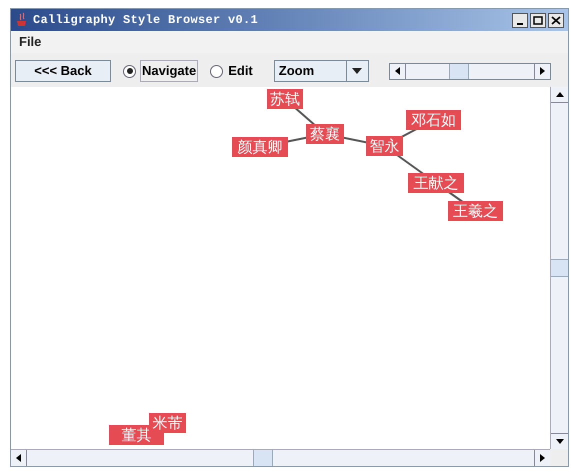 This screenshot has height=473, width=571. What do you see at coordinates (357, 71) in the screenshot?
I see `caret-icon` at bounding box center [357, 71].